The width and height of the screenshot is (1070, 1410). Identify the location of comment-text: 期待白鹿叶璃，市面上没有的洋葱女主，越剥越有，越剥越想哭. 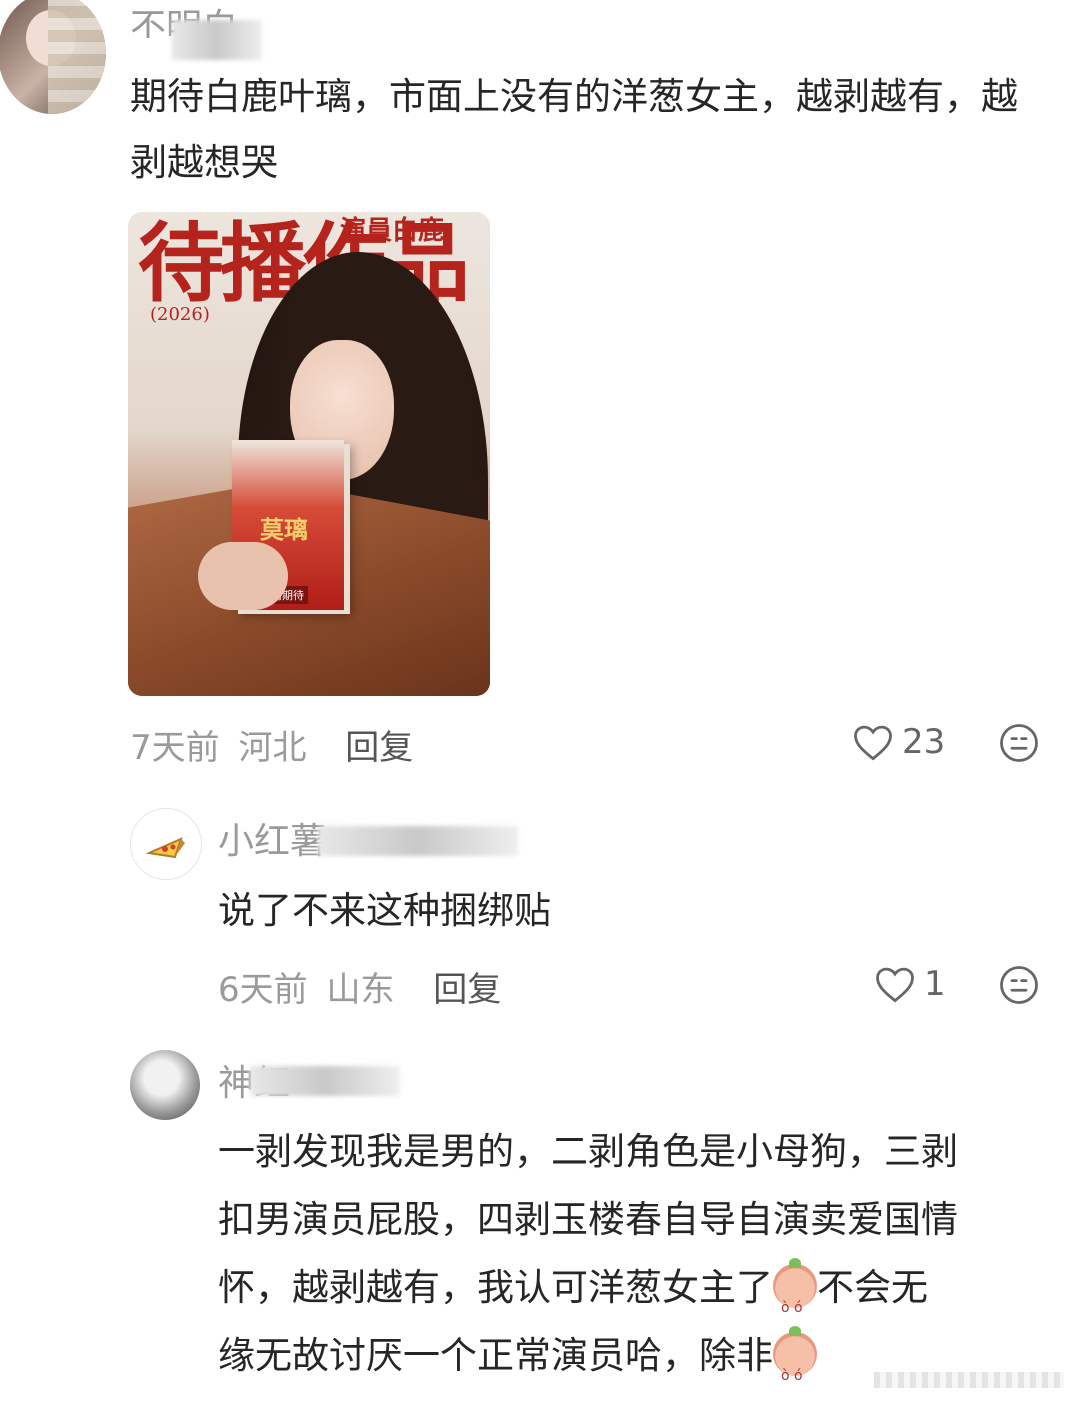
(574, 129).